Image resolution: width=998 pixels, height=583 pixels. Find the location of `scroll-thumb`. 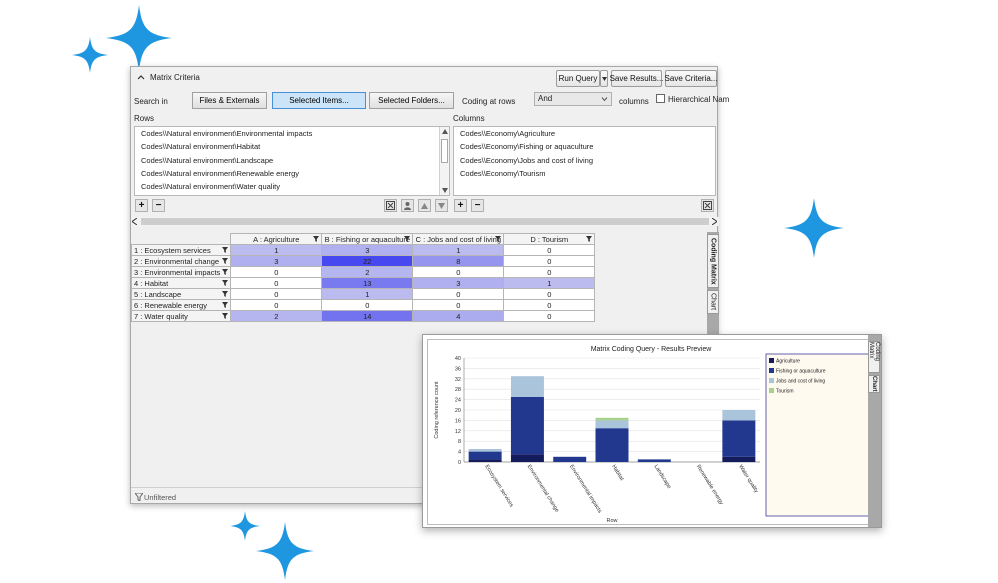

scroll-thumb is located at coordinates (444, 151).